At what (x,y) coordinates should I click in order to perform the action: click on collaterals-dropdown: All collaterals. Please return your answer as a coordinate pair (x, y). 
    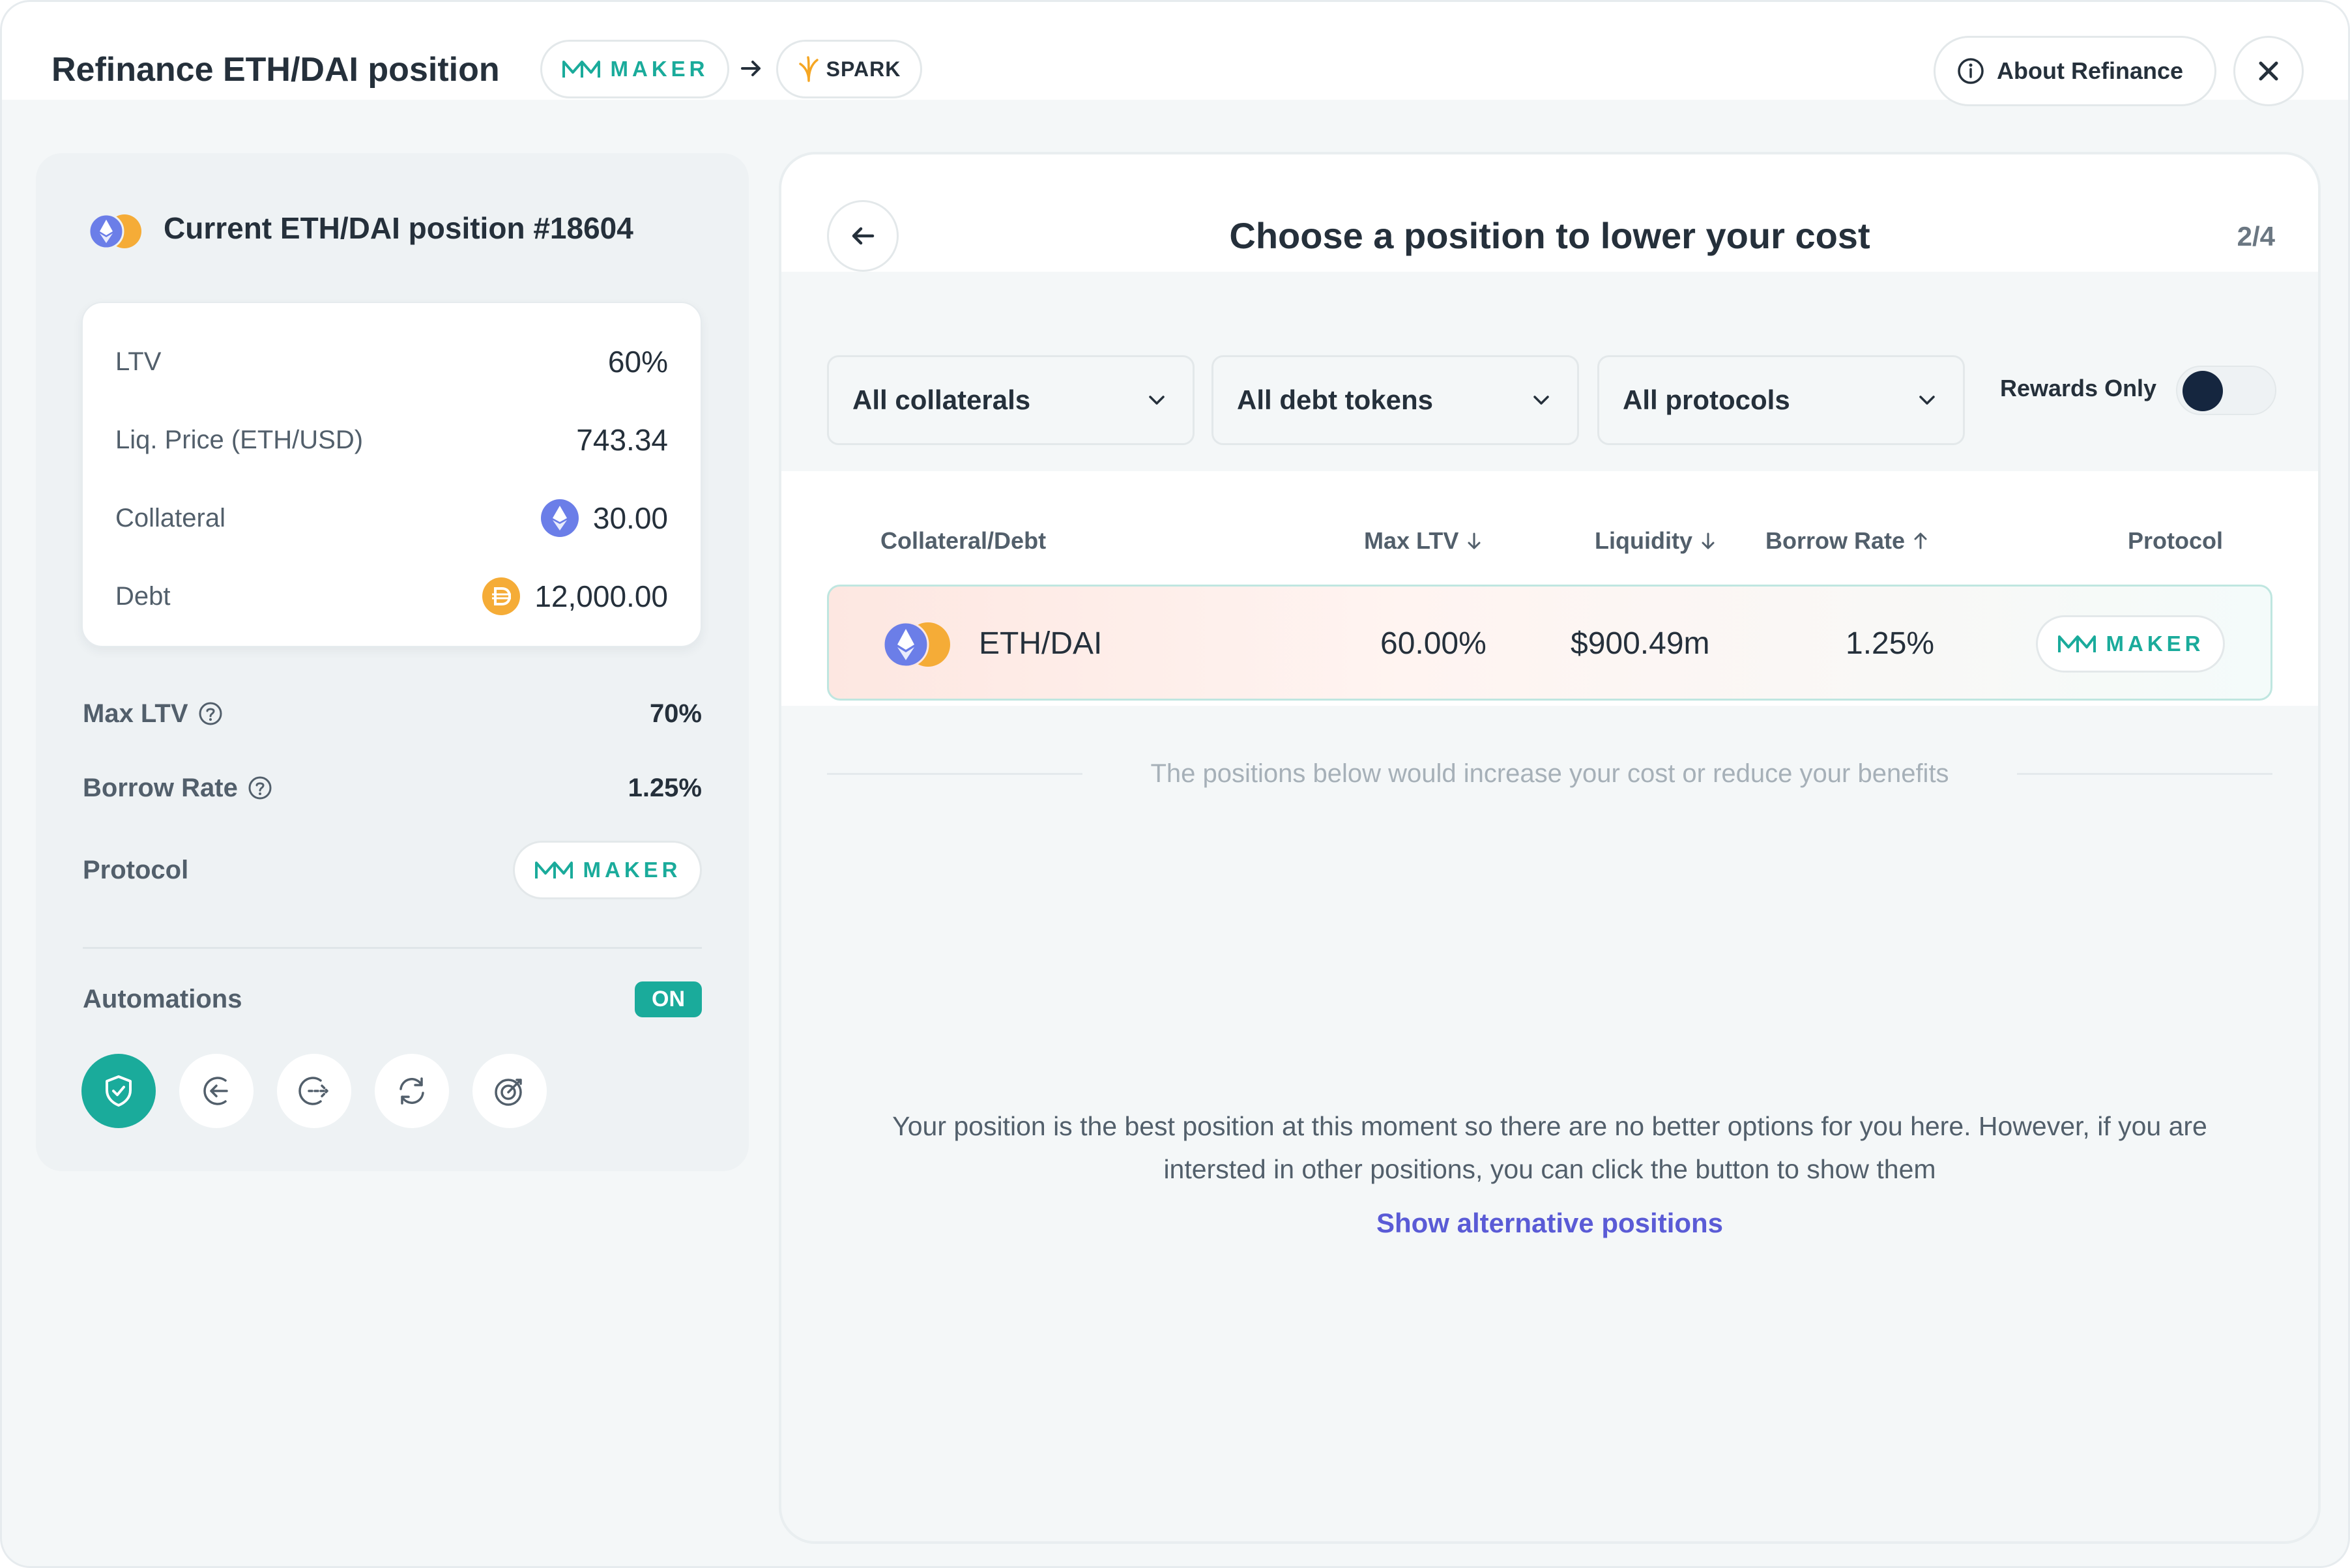
    Looking at the image, I should click on (1011, 400).